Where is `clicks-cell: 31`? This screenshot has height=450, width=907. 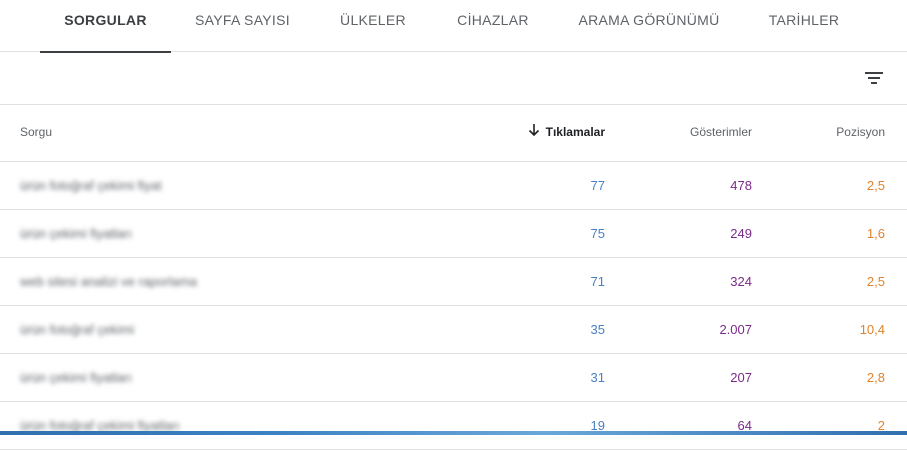 clicks-cell: 31 is located at coordinates (597, 377).